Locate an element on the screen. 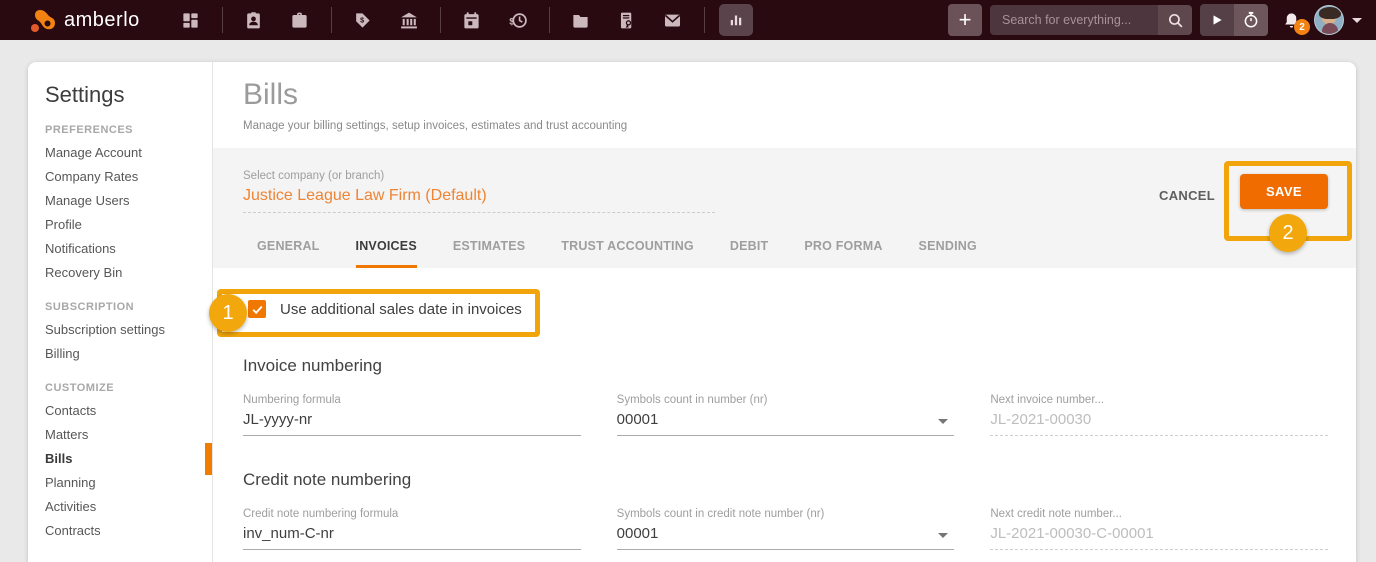 This screenshot has width=1376, height=562. sidebar-item-manage-users: Manage Users is located at coordinates (128, 201).